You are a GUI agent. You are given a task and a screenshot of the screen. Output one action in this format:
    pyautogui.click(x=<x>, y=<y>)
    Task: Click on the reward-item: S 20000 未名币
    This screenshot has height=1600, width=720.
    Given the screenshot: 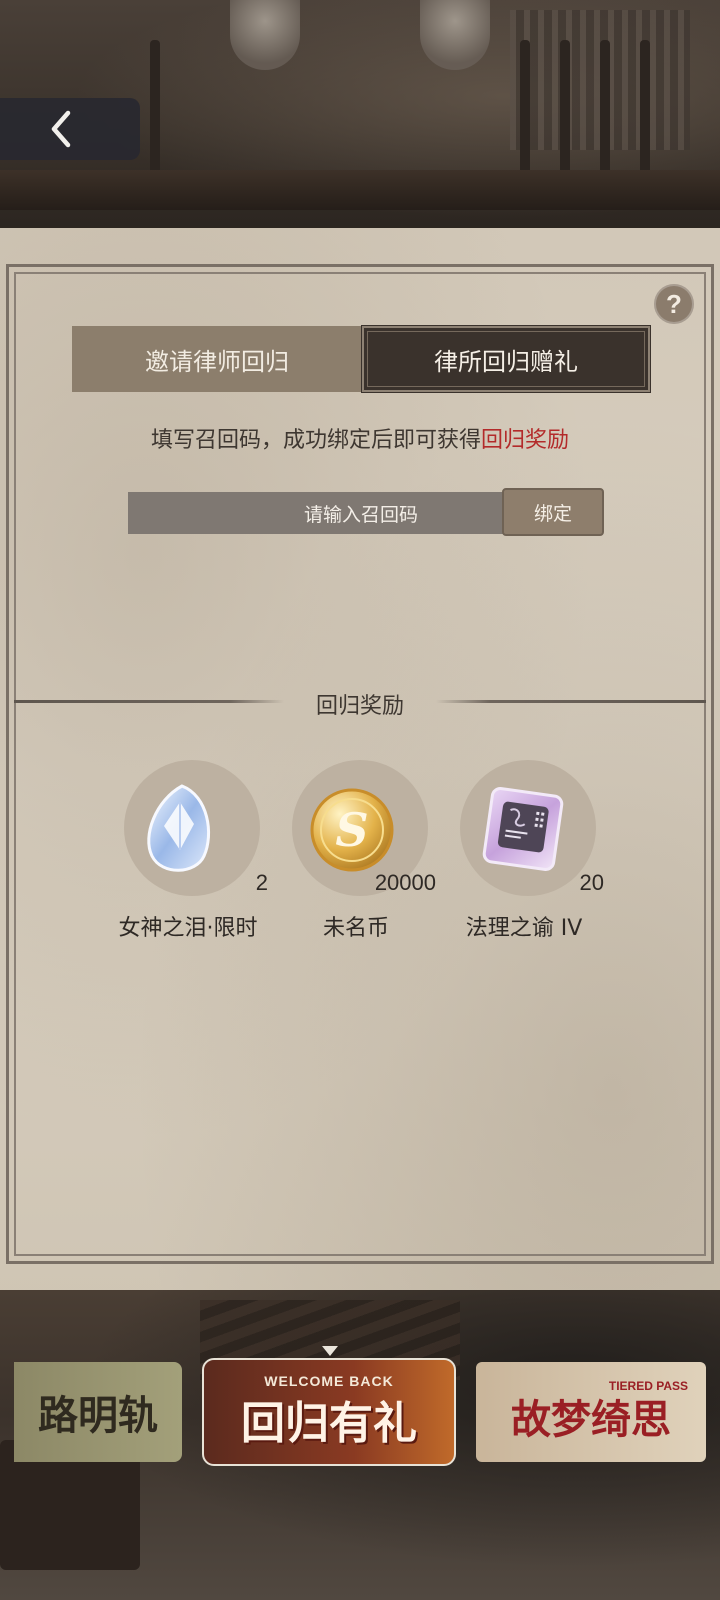 What is the action you would take?
    pyautogui.click(x=356, y=860)
    